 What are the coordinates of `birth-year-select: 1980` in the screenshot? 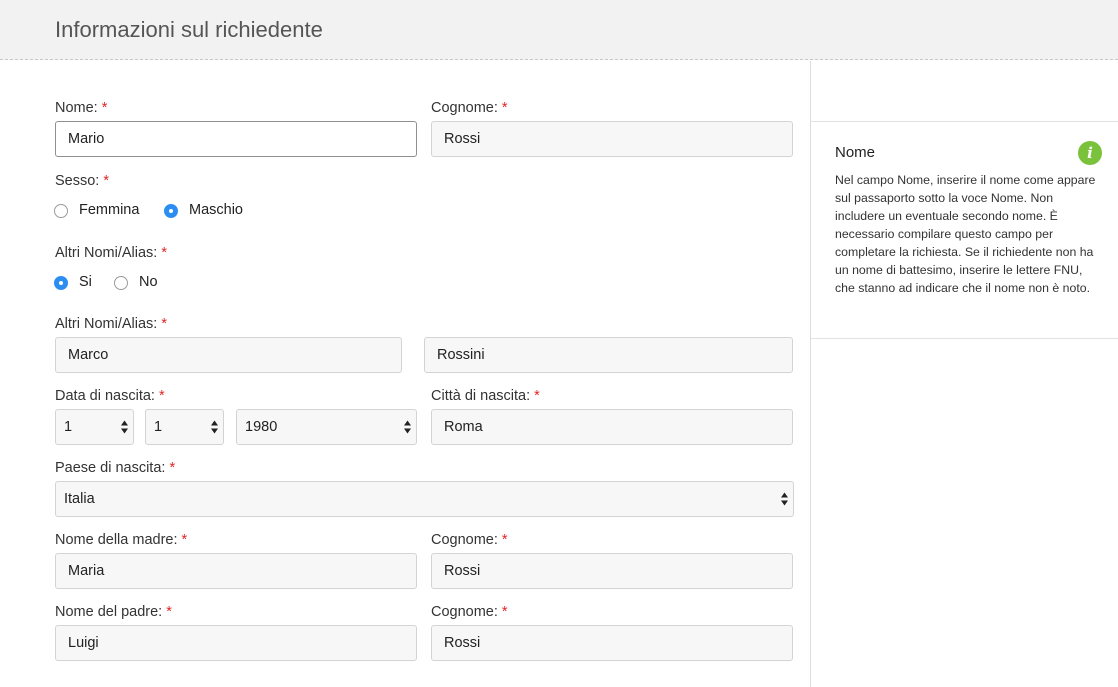 It's located at (326, 427).